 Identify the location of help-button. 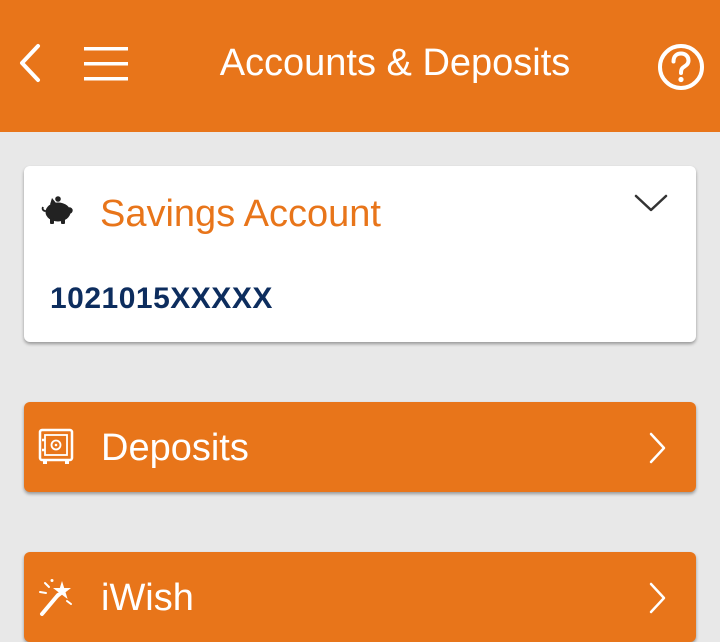
(681, 67).